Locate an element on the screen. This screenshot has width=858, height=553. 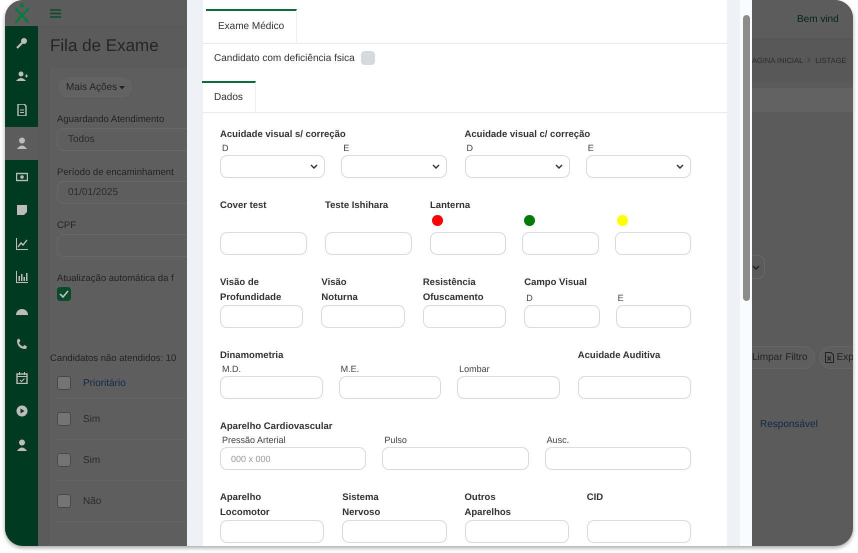
phone-icon is located at coordinates (22, 344).